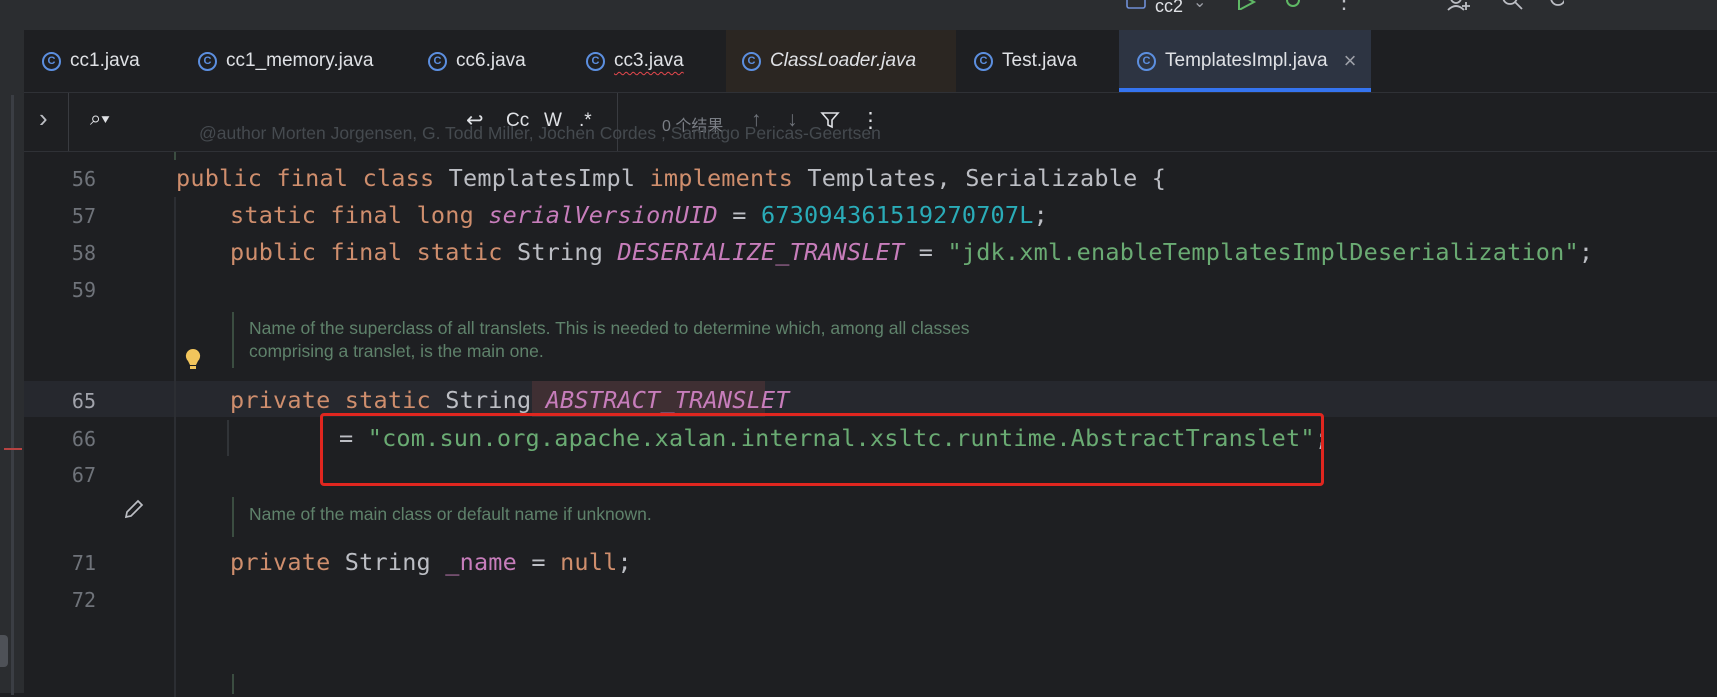 The width and height of the screenshot is (1717, 697). Describe the element at coordinates (1346, 7) in the screenshot. I see `more-icon: ⋮` at that location.